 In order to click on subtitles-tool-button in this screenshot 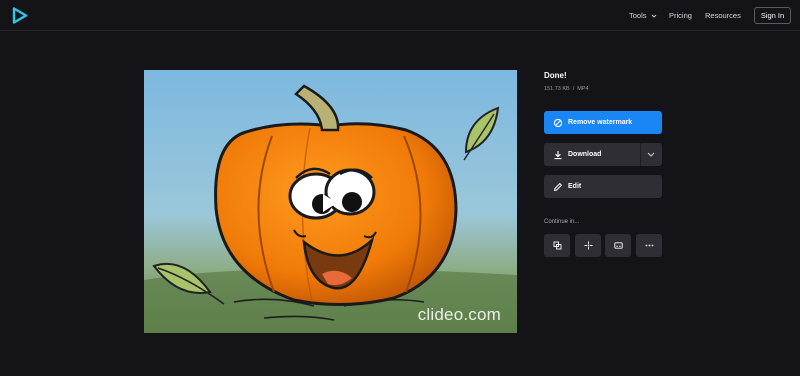, I will do `click(618, 245)`.